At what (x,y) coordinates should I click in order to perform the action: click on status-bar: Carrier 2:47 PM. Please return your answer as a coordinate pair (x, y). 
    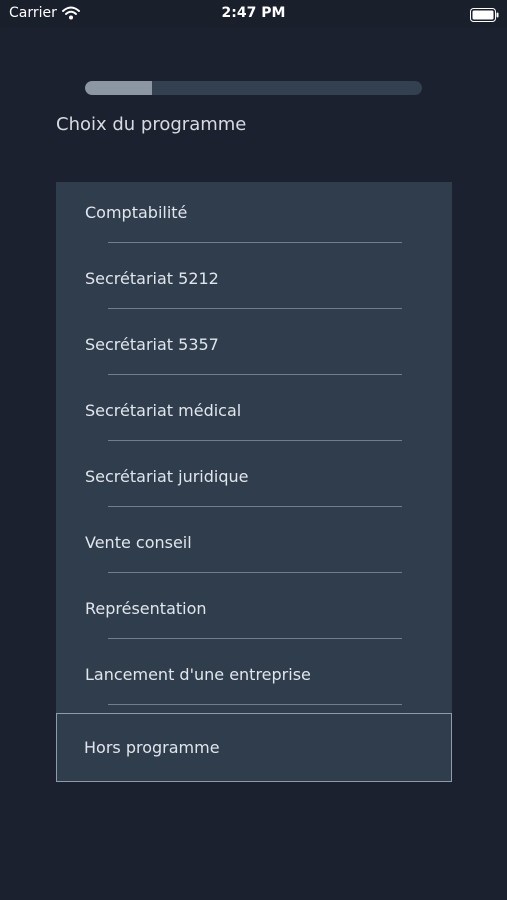
    Looking at the image, I should click on (253, 14).